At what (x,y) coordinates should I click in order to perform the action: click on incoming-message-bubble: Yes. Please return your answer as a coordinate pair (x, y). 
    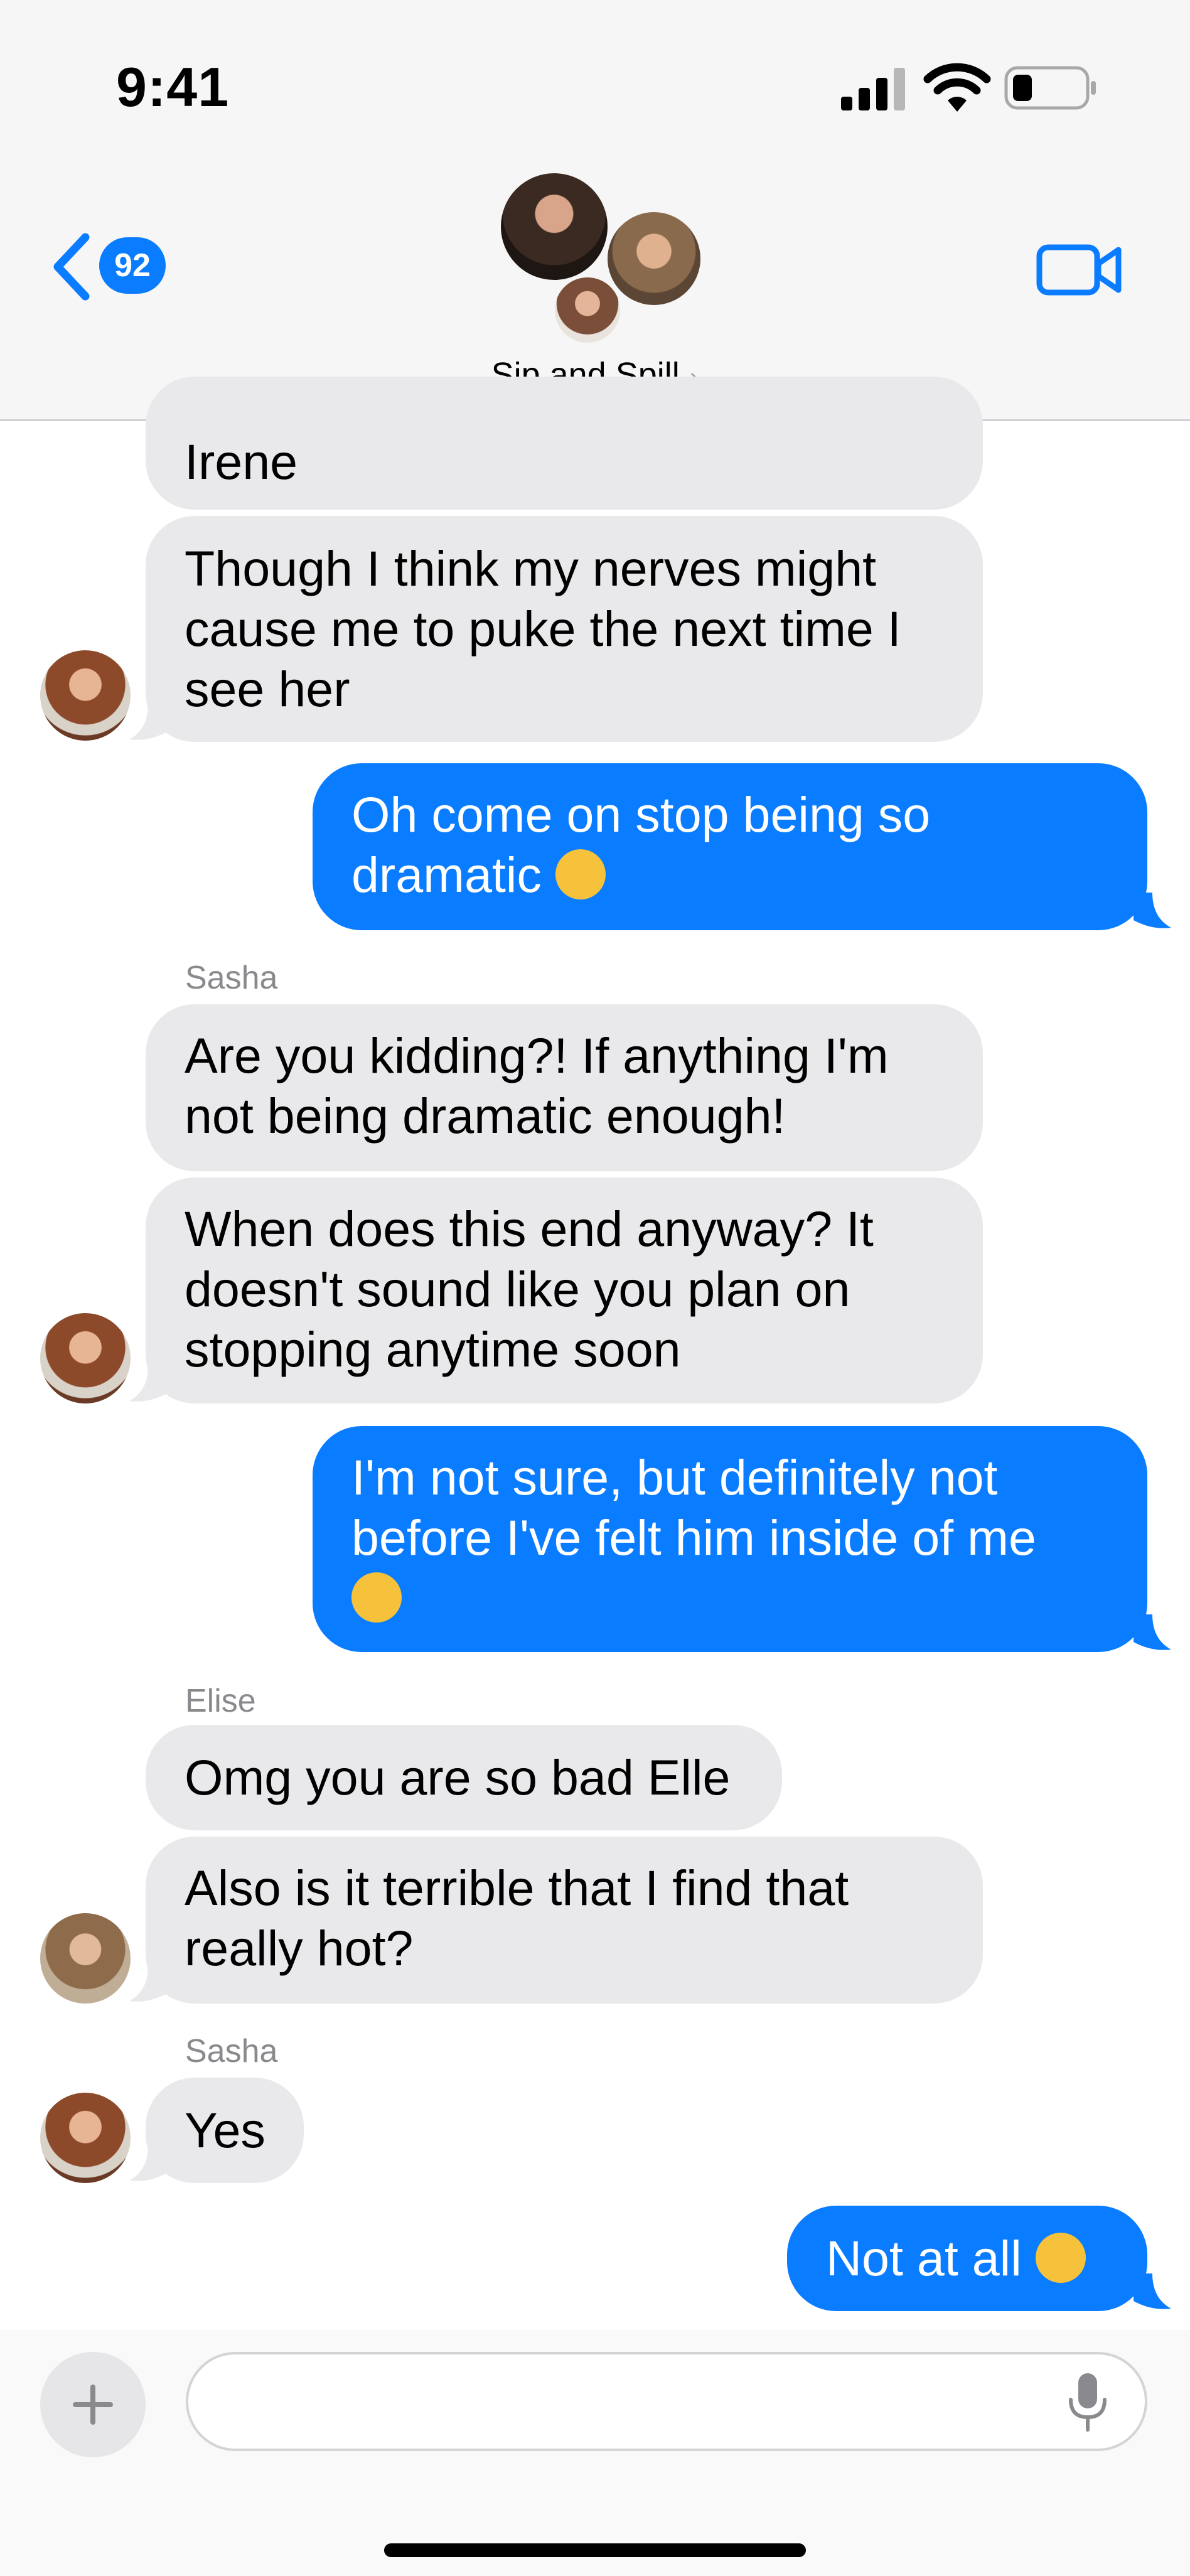
    Looking at the image, I should click on (225, 2130).